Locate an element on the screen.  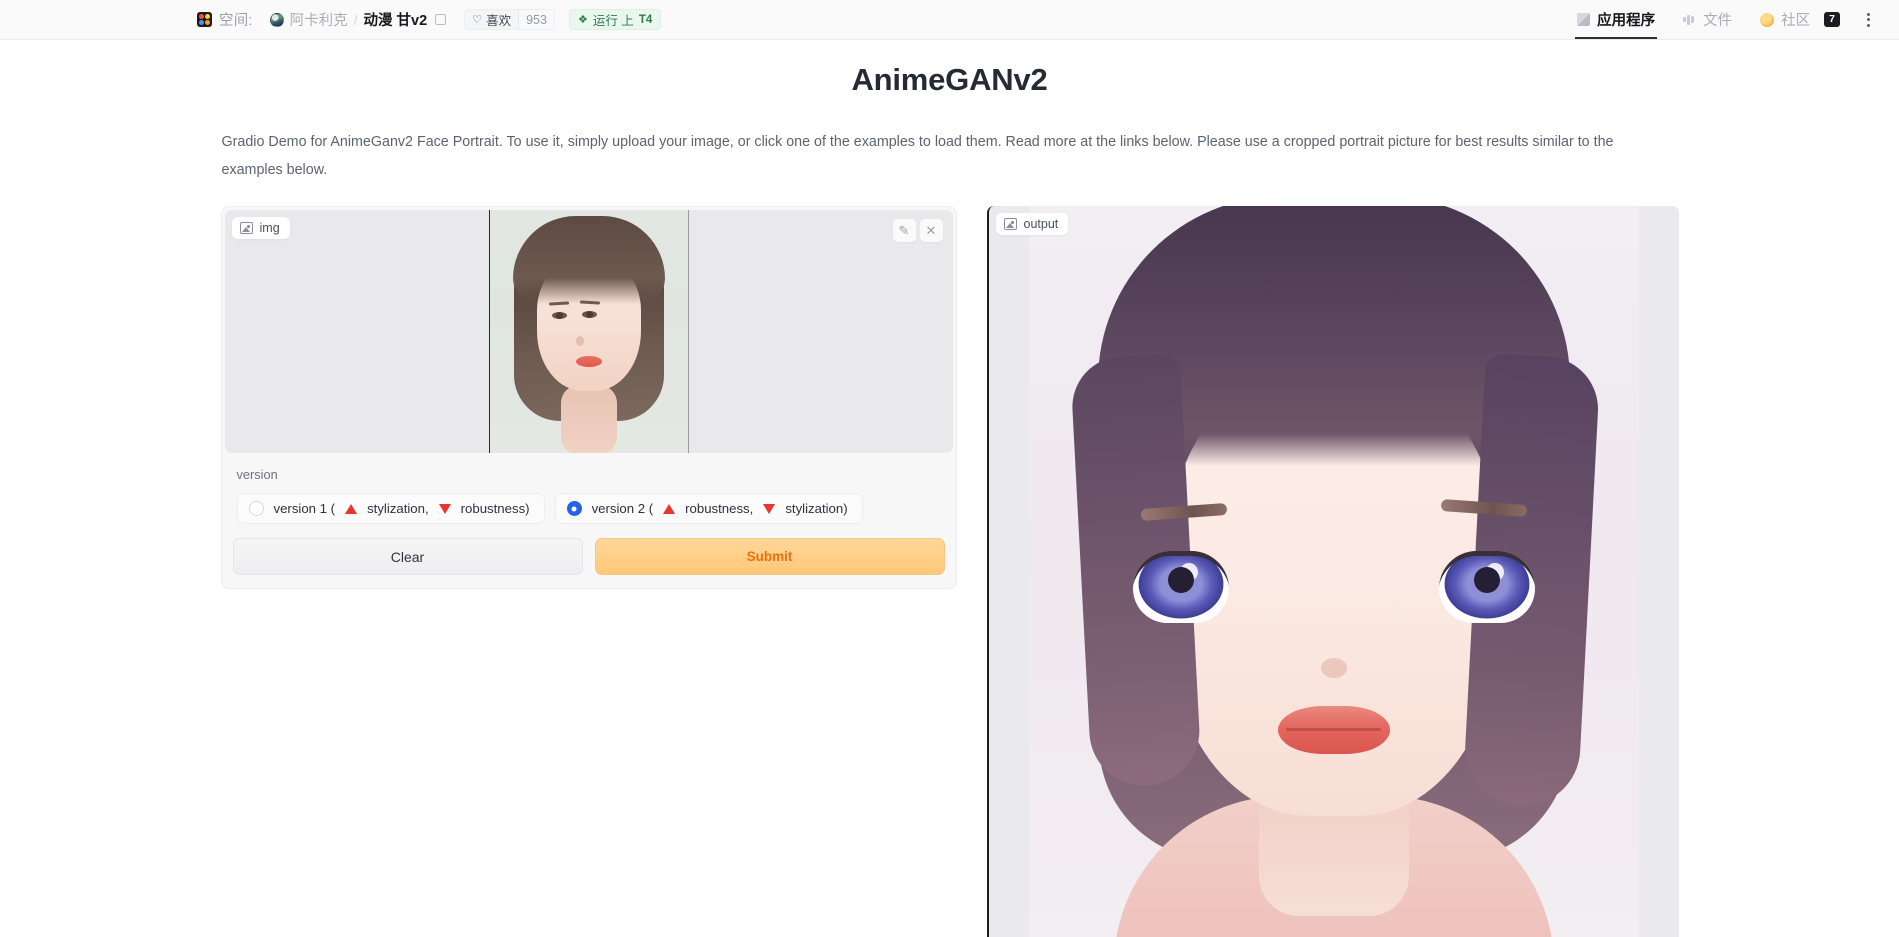
submit-button: Submit is located at coordinates (769, 556).